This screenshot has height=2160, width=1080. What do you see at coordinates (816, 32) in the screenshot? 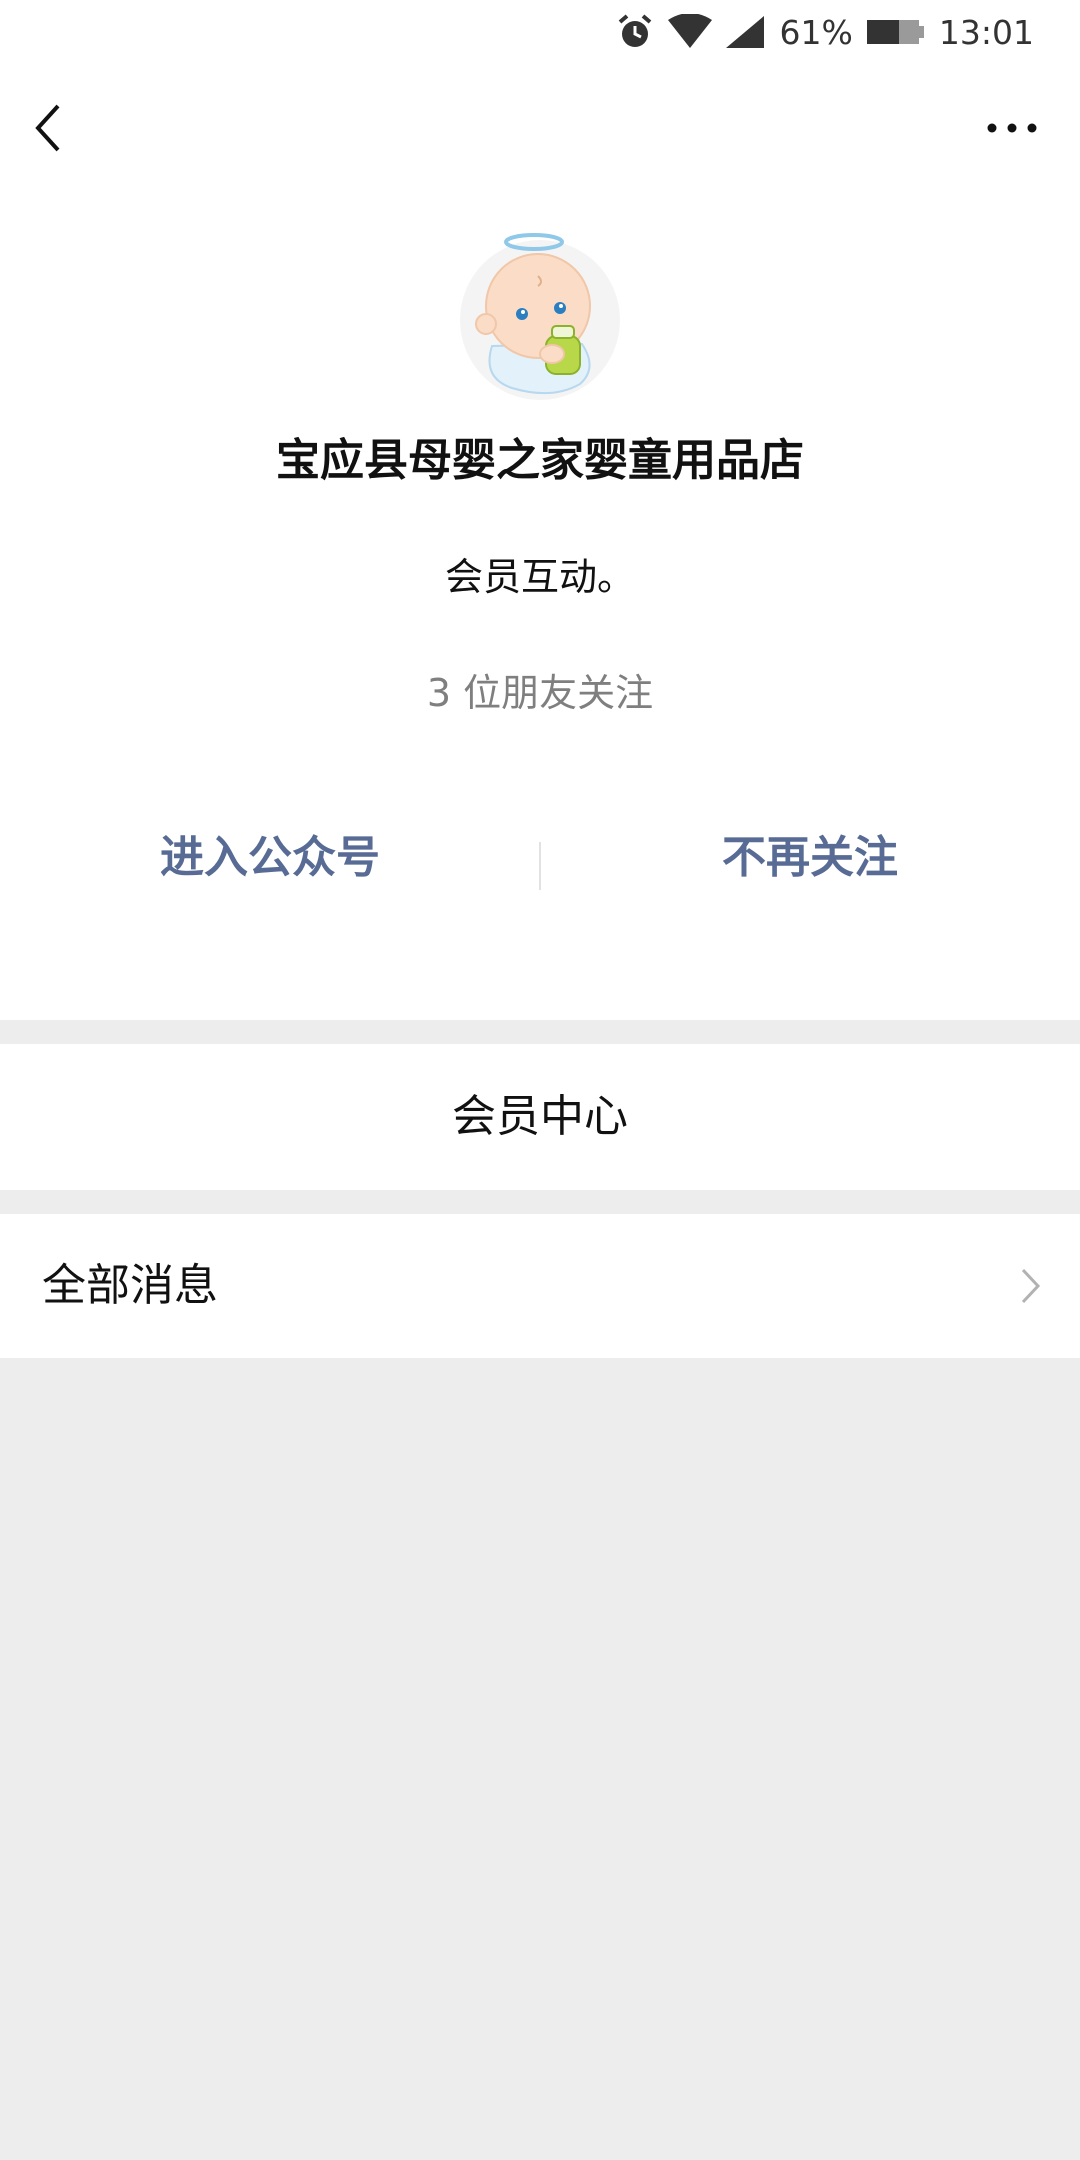
I see `battery-percent: 61%` at bounding box center [816, 32].